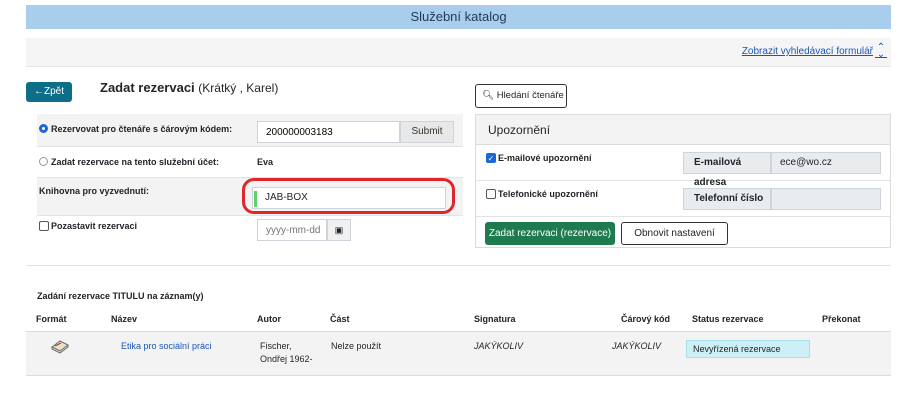  What do you see at coordinates (530, 95) in the screenshot?
I see `search-reader-label: Hledání čtenáře` at bounding box center [530, 95].